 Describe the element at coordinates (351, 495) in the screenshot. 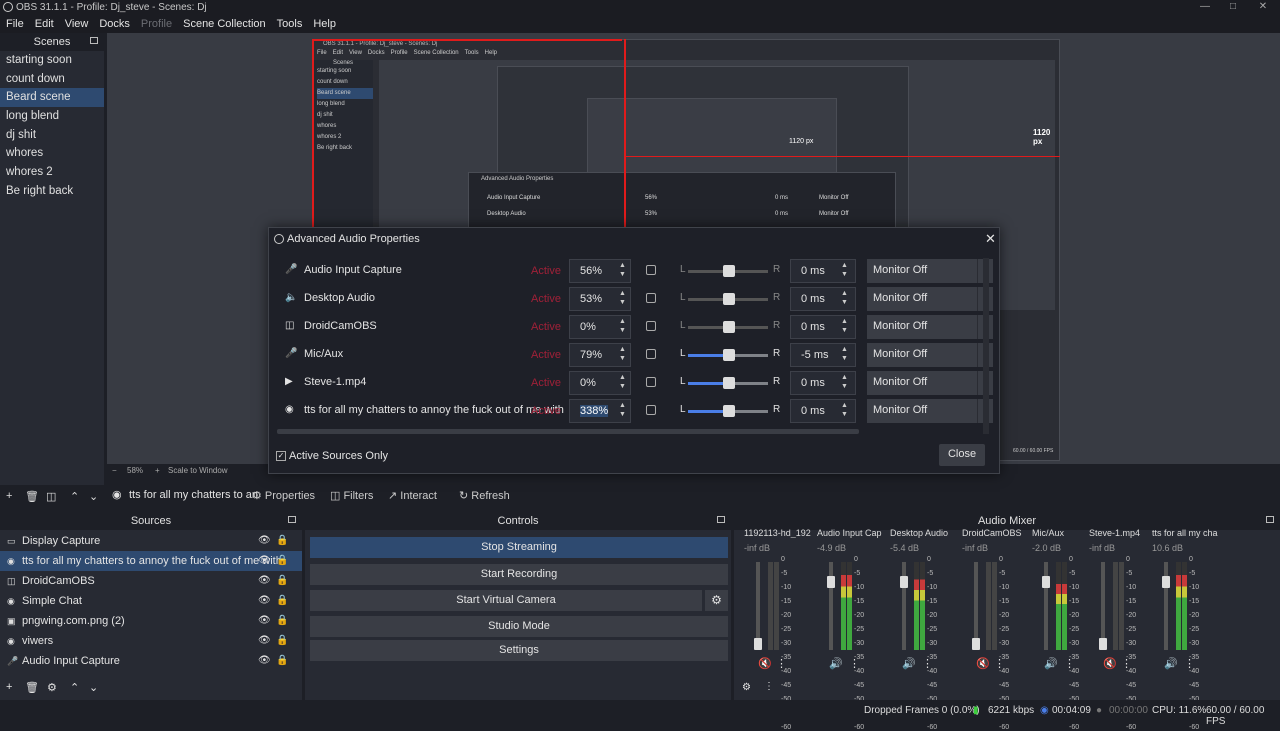

I see `filters-button: ◫ Filters` at that location.